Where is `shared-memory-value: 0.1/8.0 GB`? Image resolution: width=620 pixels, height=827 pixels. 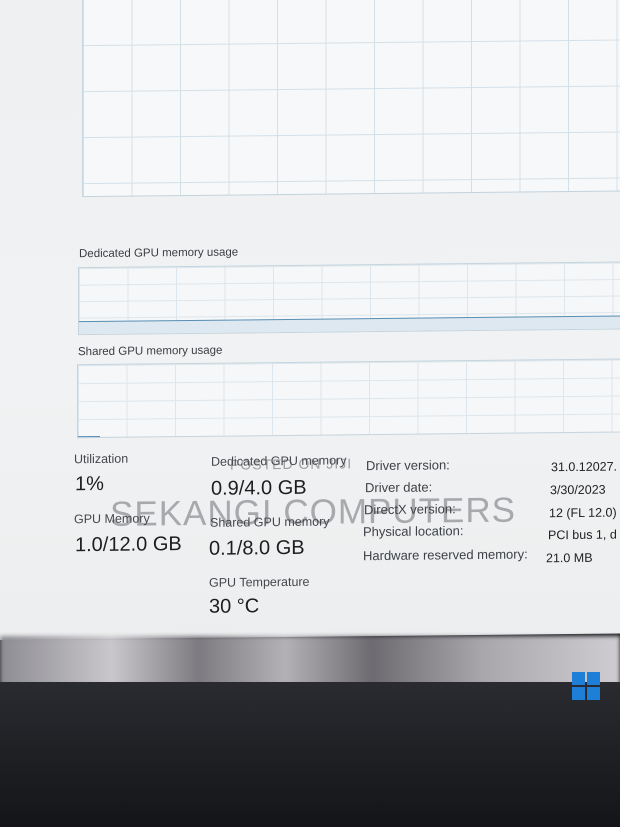
shared-memory-value: 0.1/8.0 GB is located at coordinates (257, 548).